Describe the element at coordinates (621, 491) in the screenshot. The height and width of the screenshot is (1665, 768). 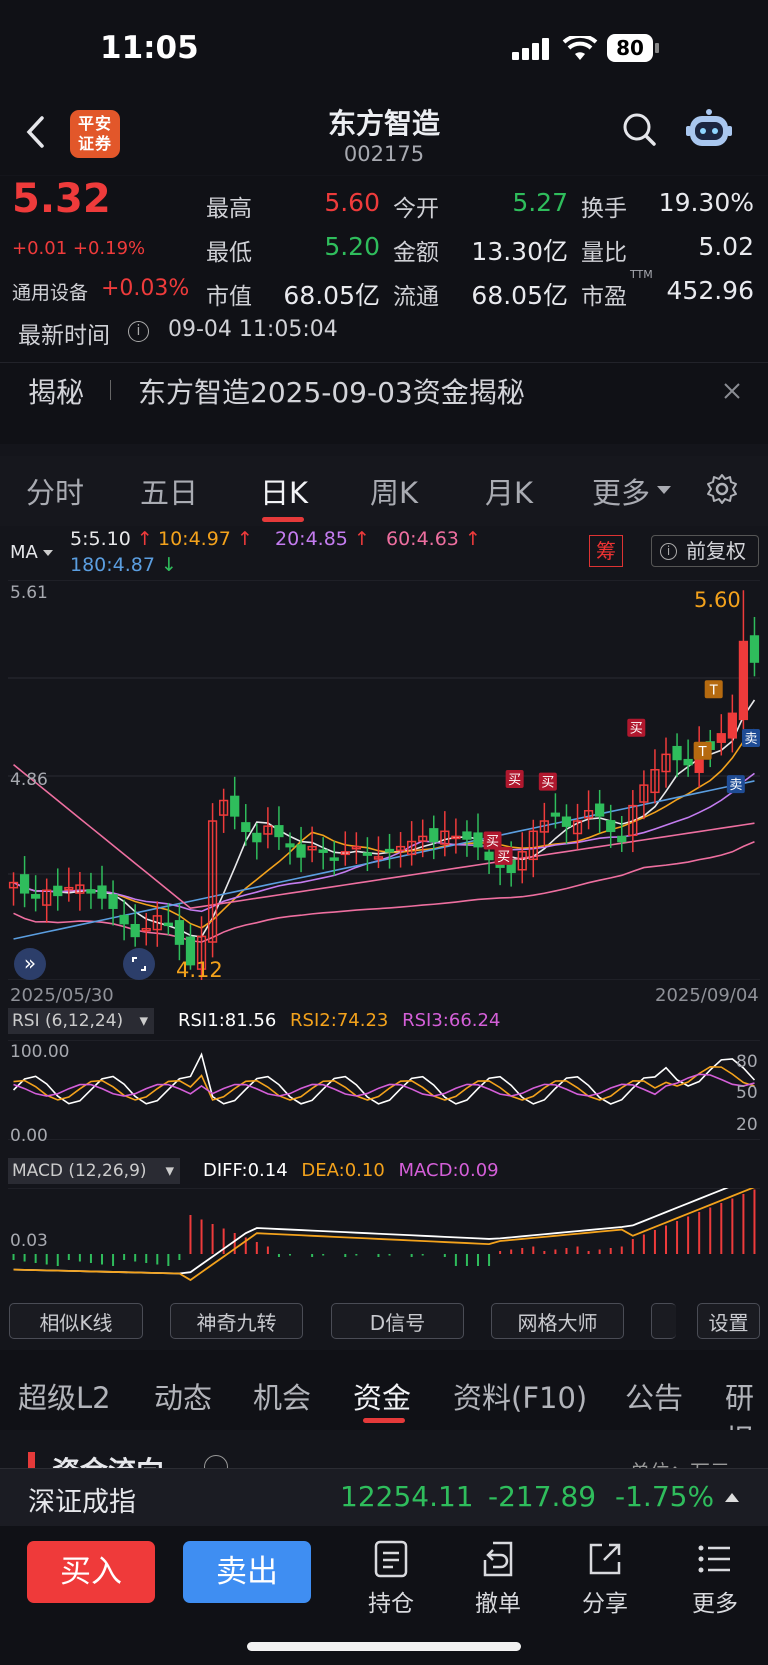
I see `tab-more: 更多` at that location.